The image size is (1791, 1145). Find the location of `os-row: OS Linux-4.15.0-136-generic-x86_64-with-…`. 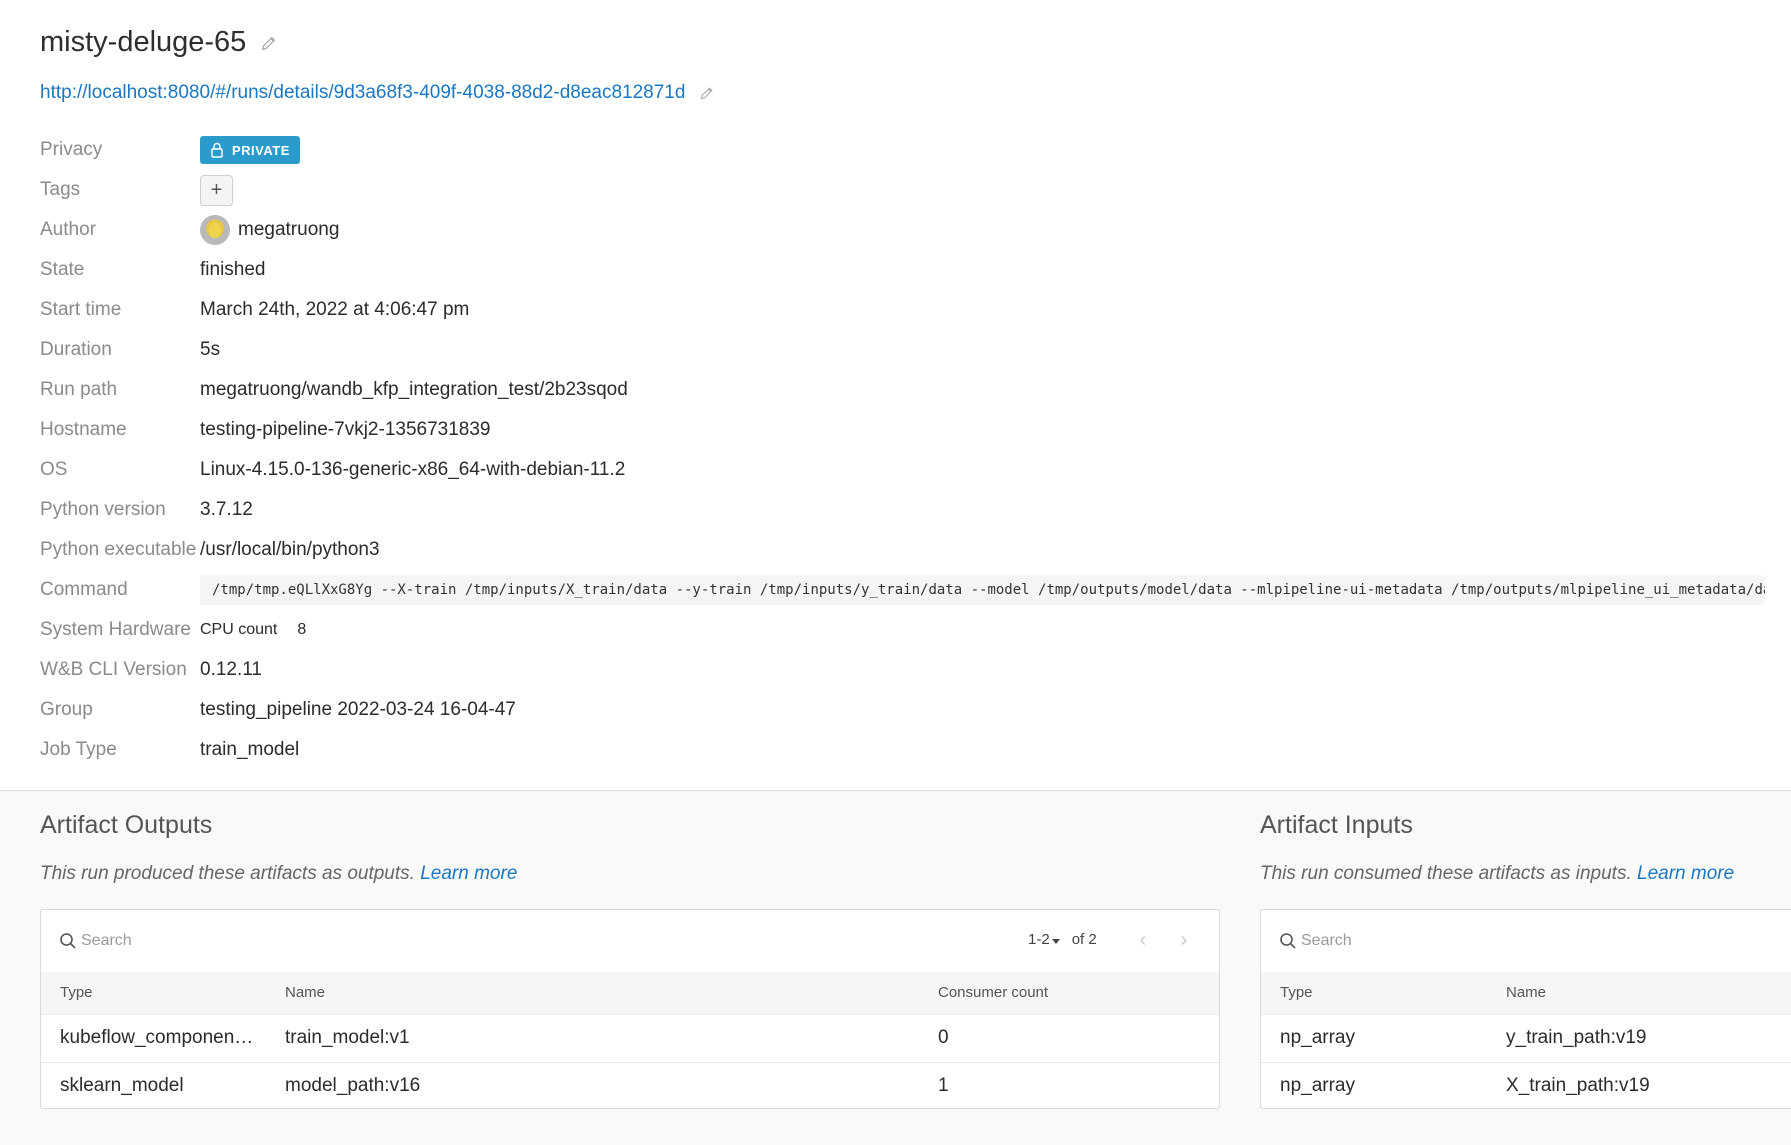

os-row: OS Linux-4.15.0-136-generic-x86_64-with-… is located at coordinates (900, 470).